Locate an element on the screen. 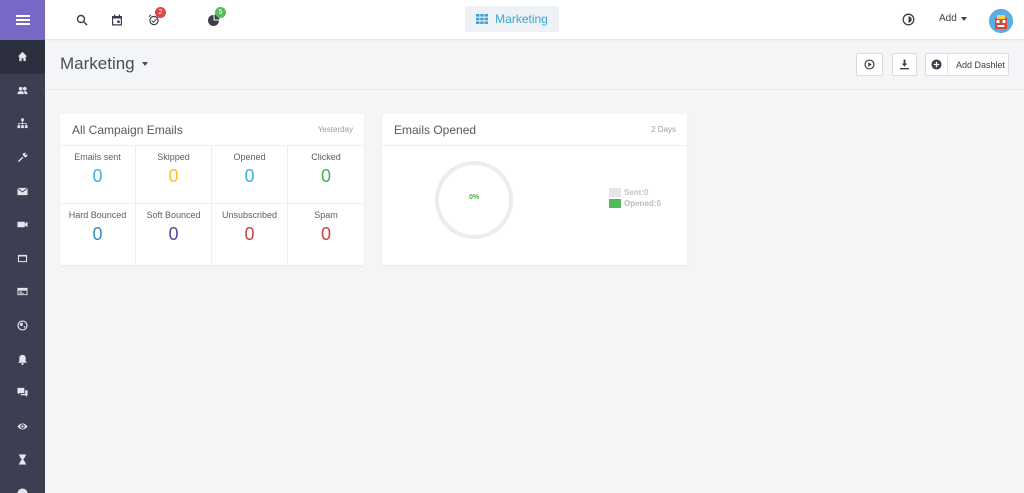  stat-cell: Spam 0 is located at coordinates (326, 234).